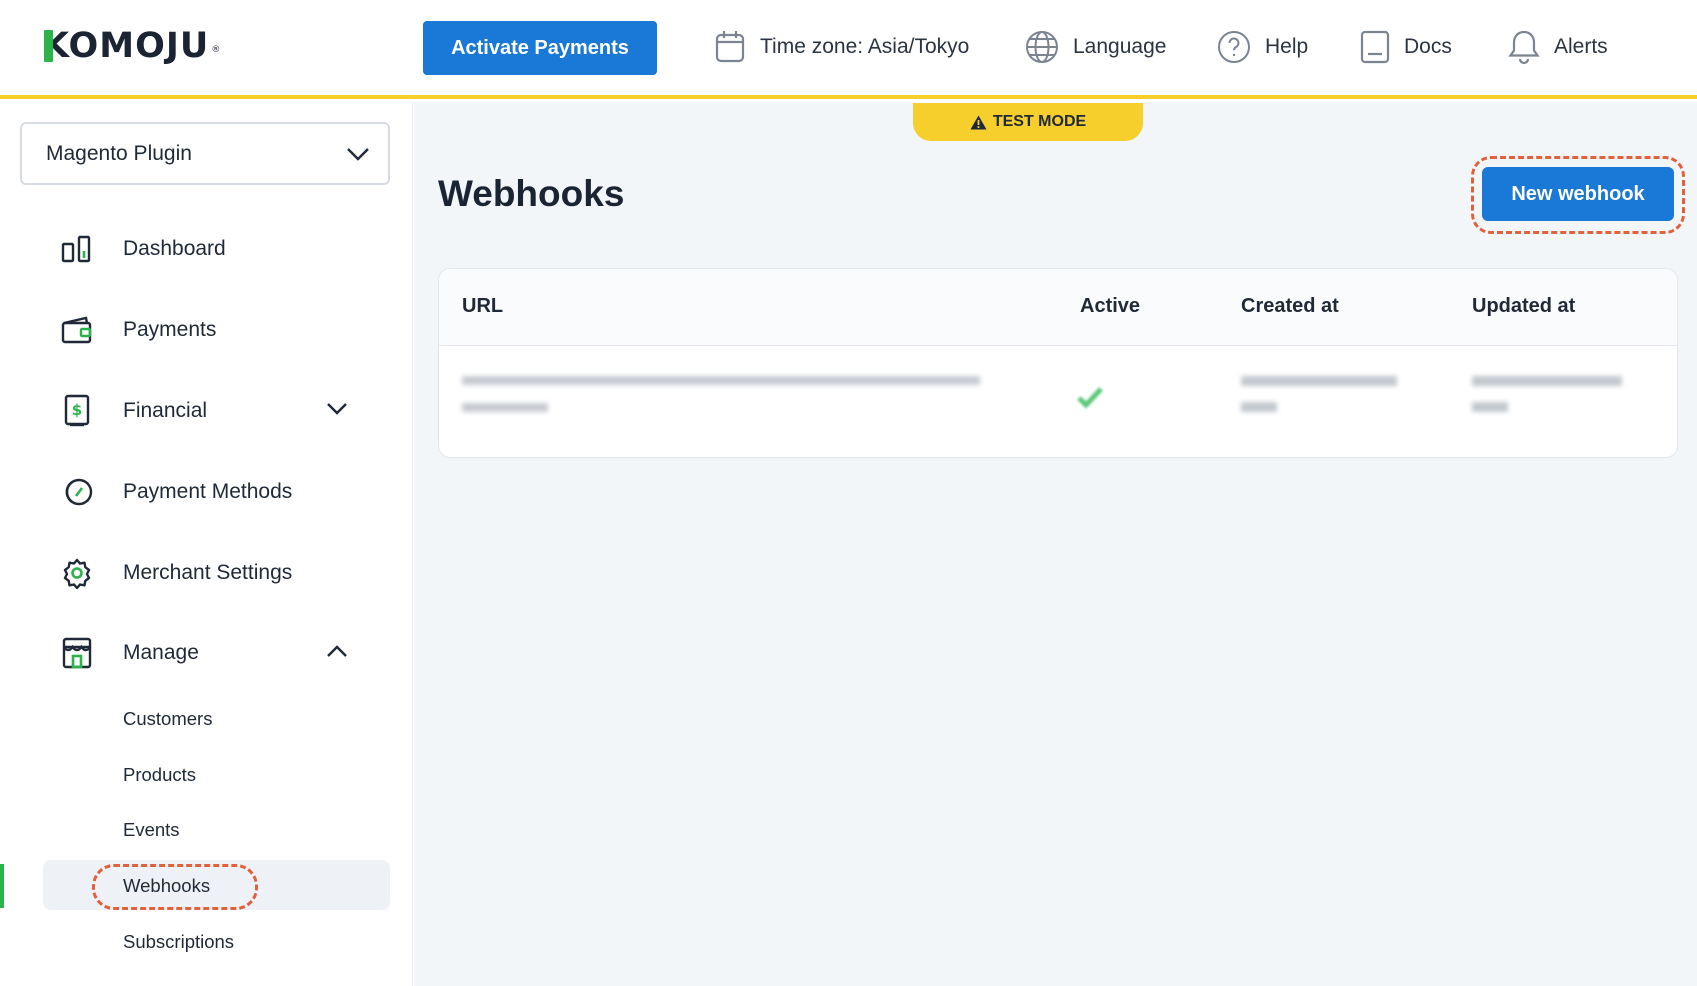 This screenshot has height=986, width=1697. Describe the element at coordinates (730, 47) in the screenshot. I see `calendar-icon` at that location.